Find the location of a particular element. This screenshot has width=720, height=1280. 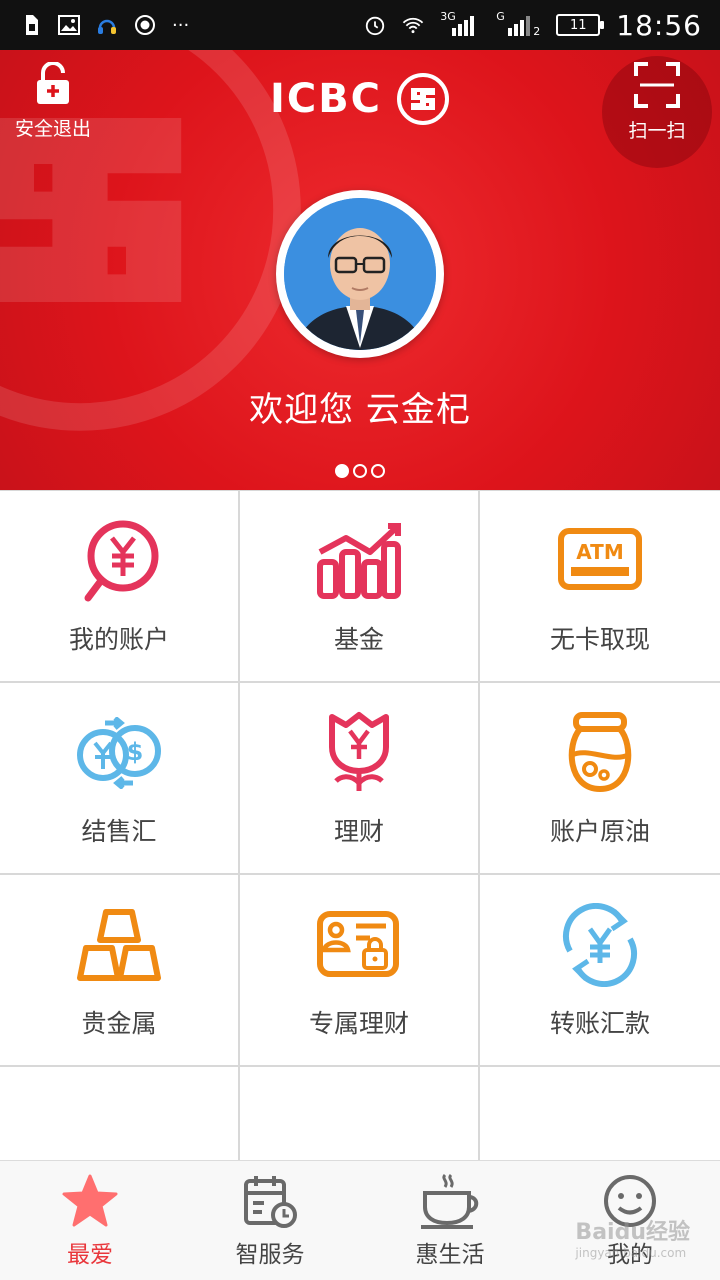

grid-item-exclusive-wealth: 专属理财 is located at coordinates (360, 971).